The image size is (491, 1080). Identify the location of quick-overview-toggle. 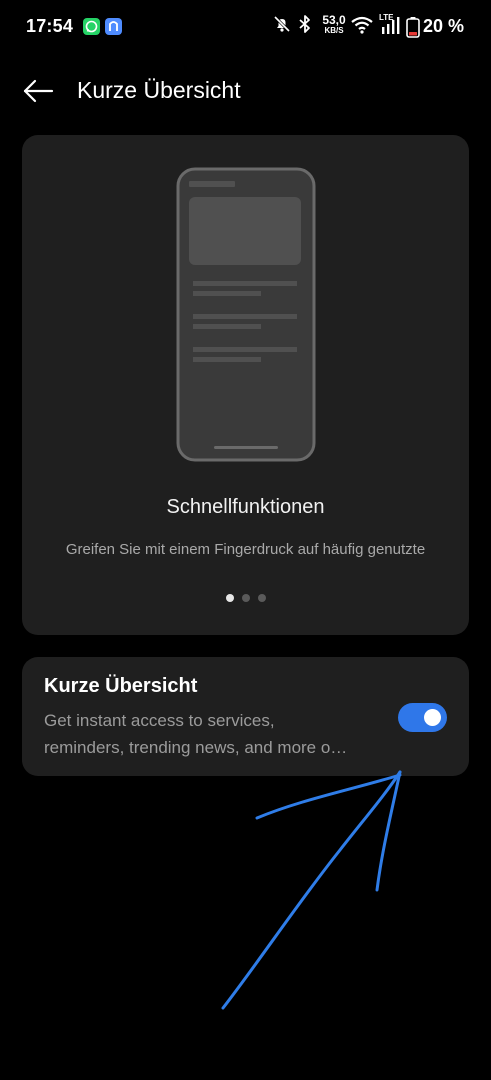
(422, 717).